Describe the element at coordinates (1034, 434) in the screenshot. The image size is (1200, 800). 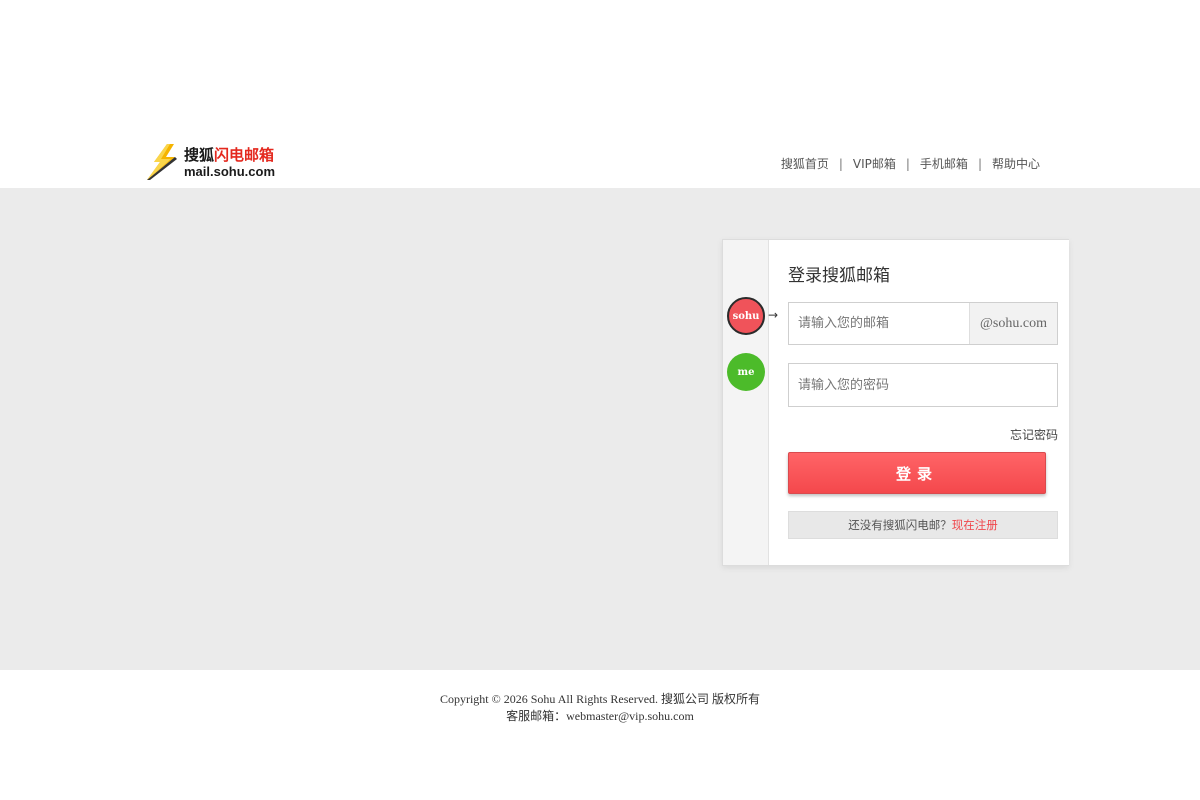
I see `forgot-password-link: 忘记密码` at that location.